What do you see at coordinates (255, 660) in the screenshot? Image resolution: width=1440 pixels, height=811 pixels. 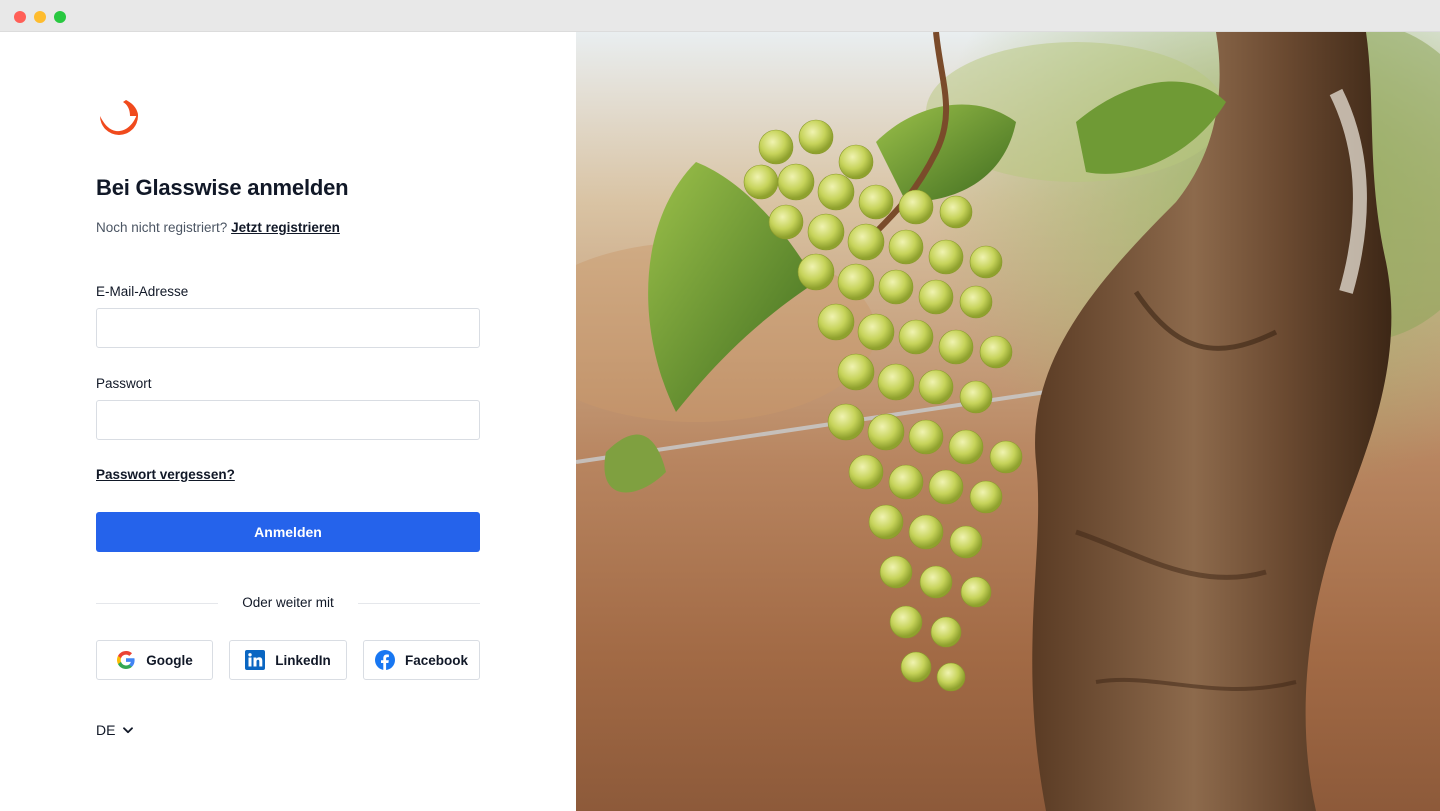 I see `linkedin-icon` at bounding box center [255, 660].